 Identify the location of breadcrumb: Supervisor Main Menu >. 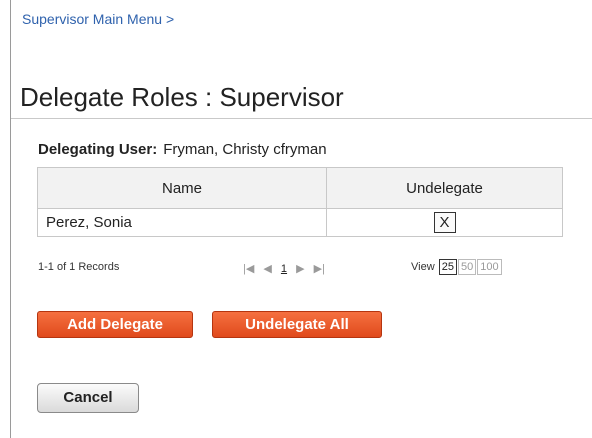
(98, 19).